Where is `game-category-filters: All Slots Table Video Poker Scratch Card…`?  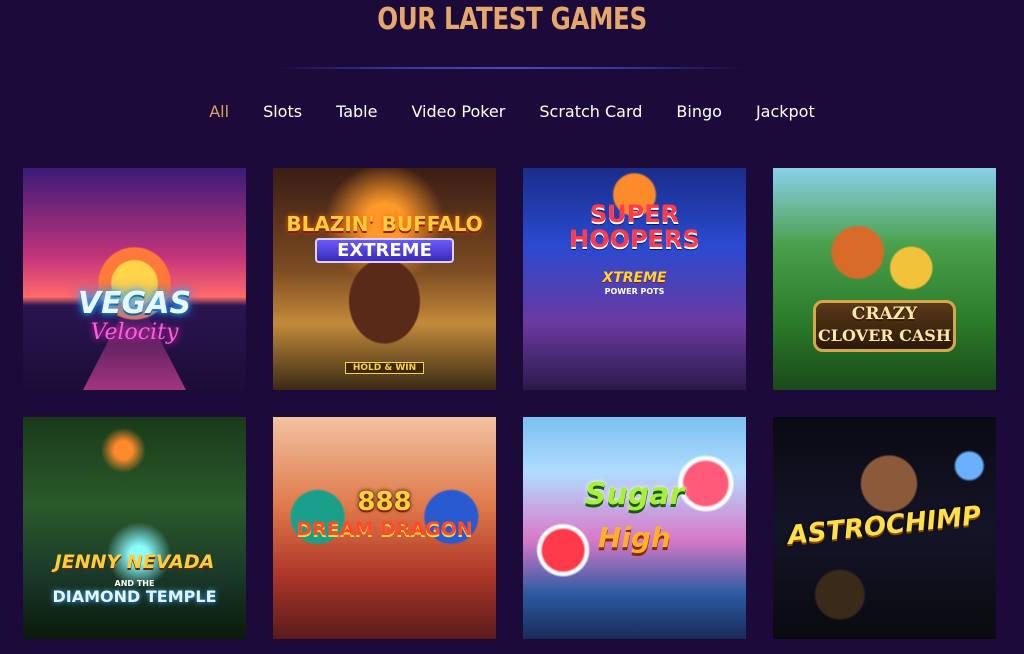
game-category-filters: All Slots Table Video Poker Scratch Card… is located at coordinates (512, 112).